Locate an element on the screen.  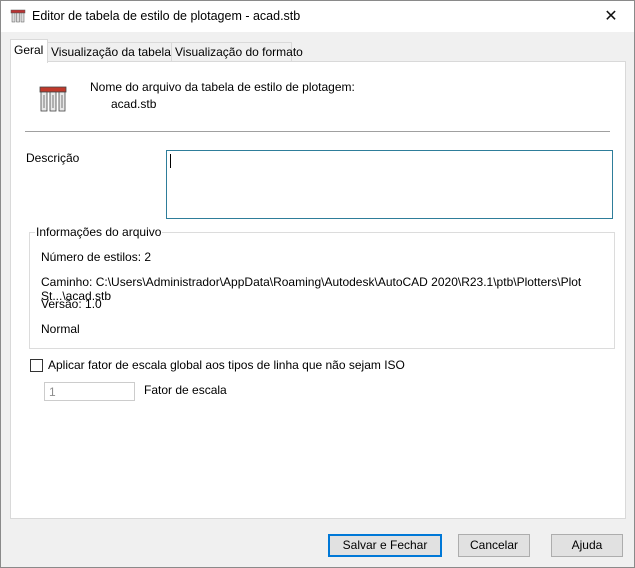
close-icon: ✕ is located at coordinates (611, 16).